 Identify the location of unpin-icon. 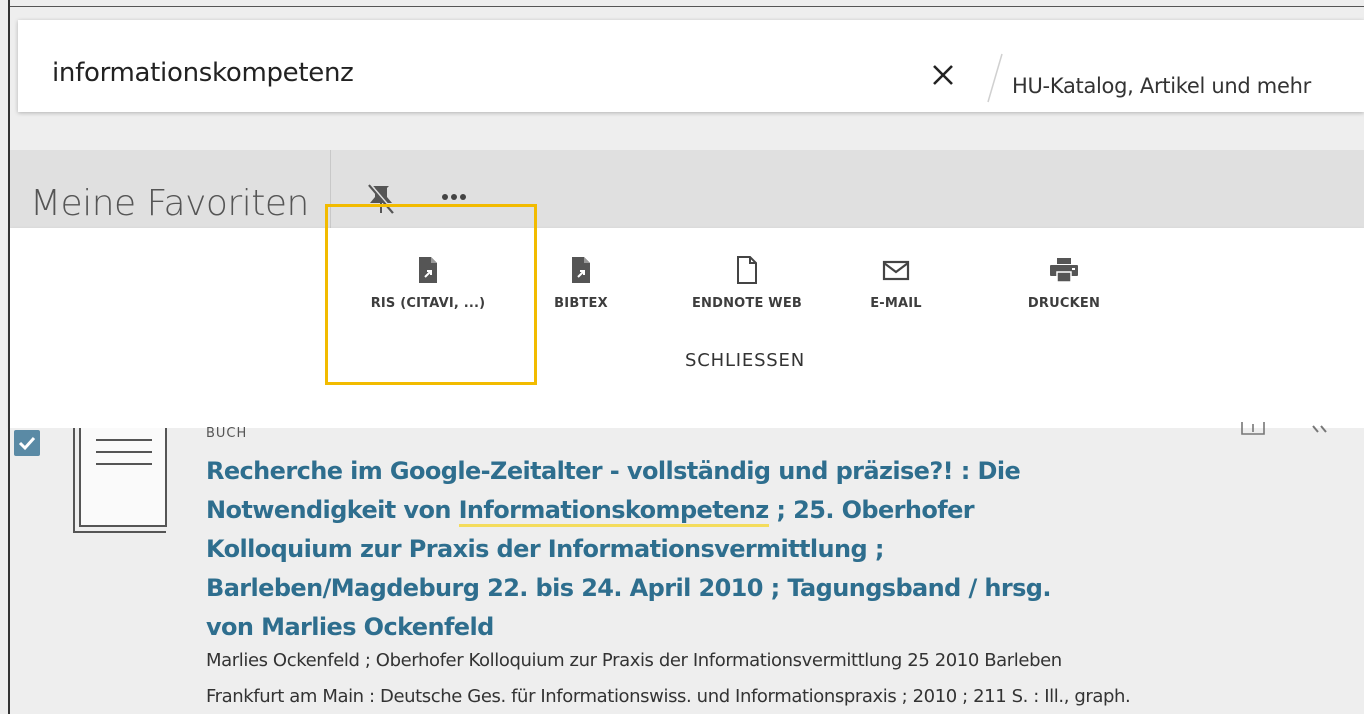
(381, 199).